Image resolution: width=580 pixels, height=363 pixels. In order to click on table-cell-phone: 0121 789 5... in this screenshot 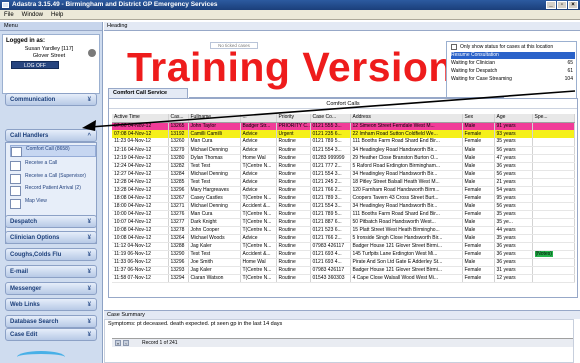, I will do `click(330, 214)`.